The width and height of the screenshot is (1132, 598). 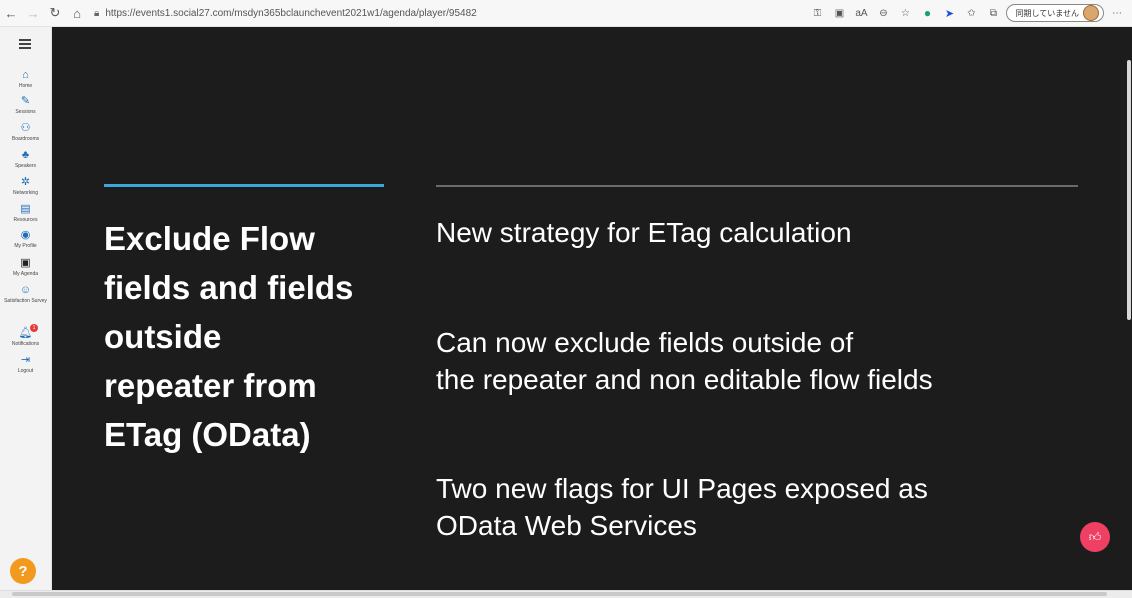 What do you see at coordinates (25, 75) in the screenshot?
I see `home-icon: ⌂` at bounding box center [25, 75].